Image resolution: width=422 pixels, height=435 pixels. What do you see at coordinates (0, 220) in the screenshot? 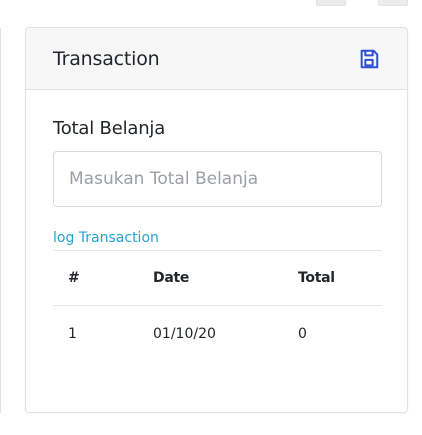
I see `left-panel-edge` at bounding box center [0, 220].